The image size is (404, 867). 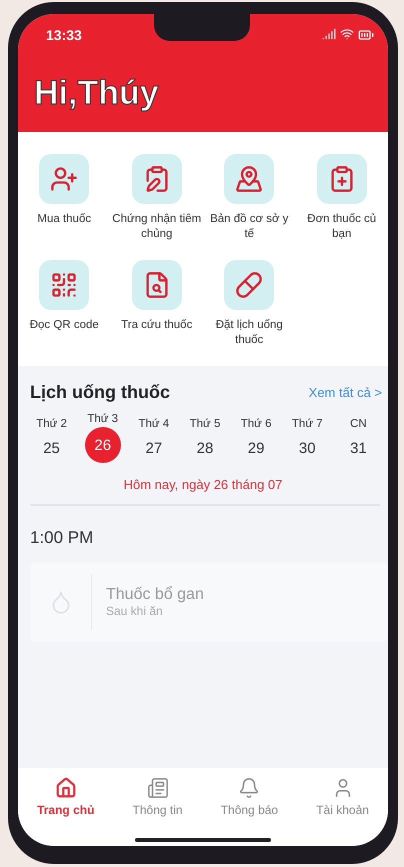 I want to click on calendar-day: Thứ 7 30, so click(x=307, y=440).